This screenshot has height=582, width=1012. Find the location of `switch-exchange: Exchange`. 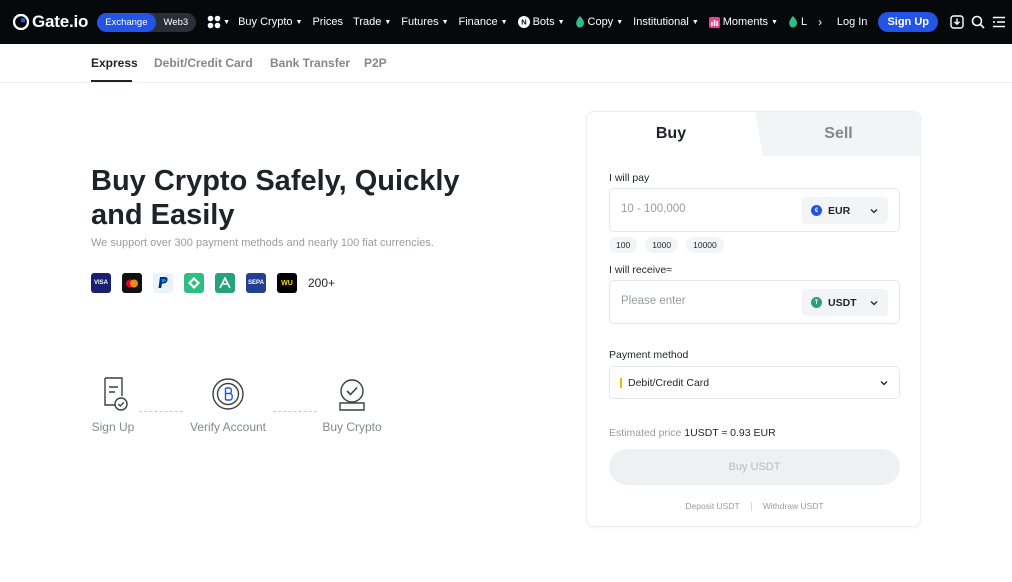

switch-exchange: Exchange is located at coordinates (126, 22).